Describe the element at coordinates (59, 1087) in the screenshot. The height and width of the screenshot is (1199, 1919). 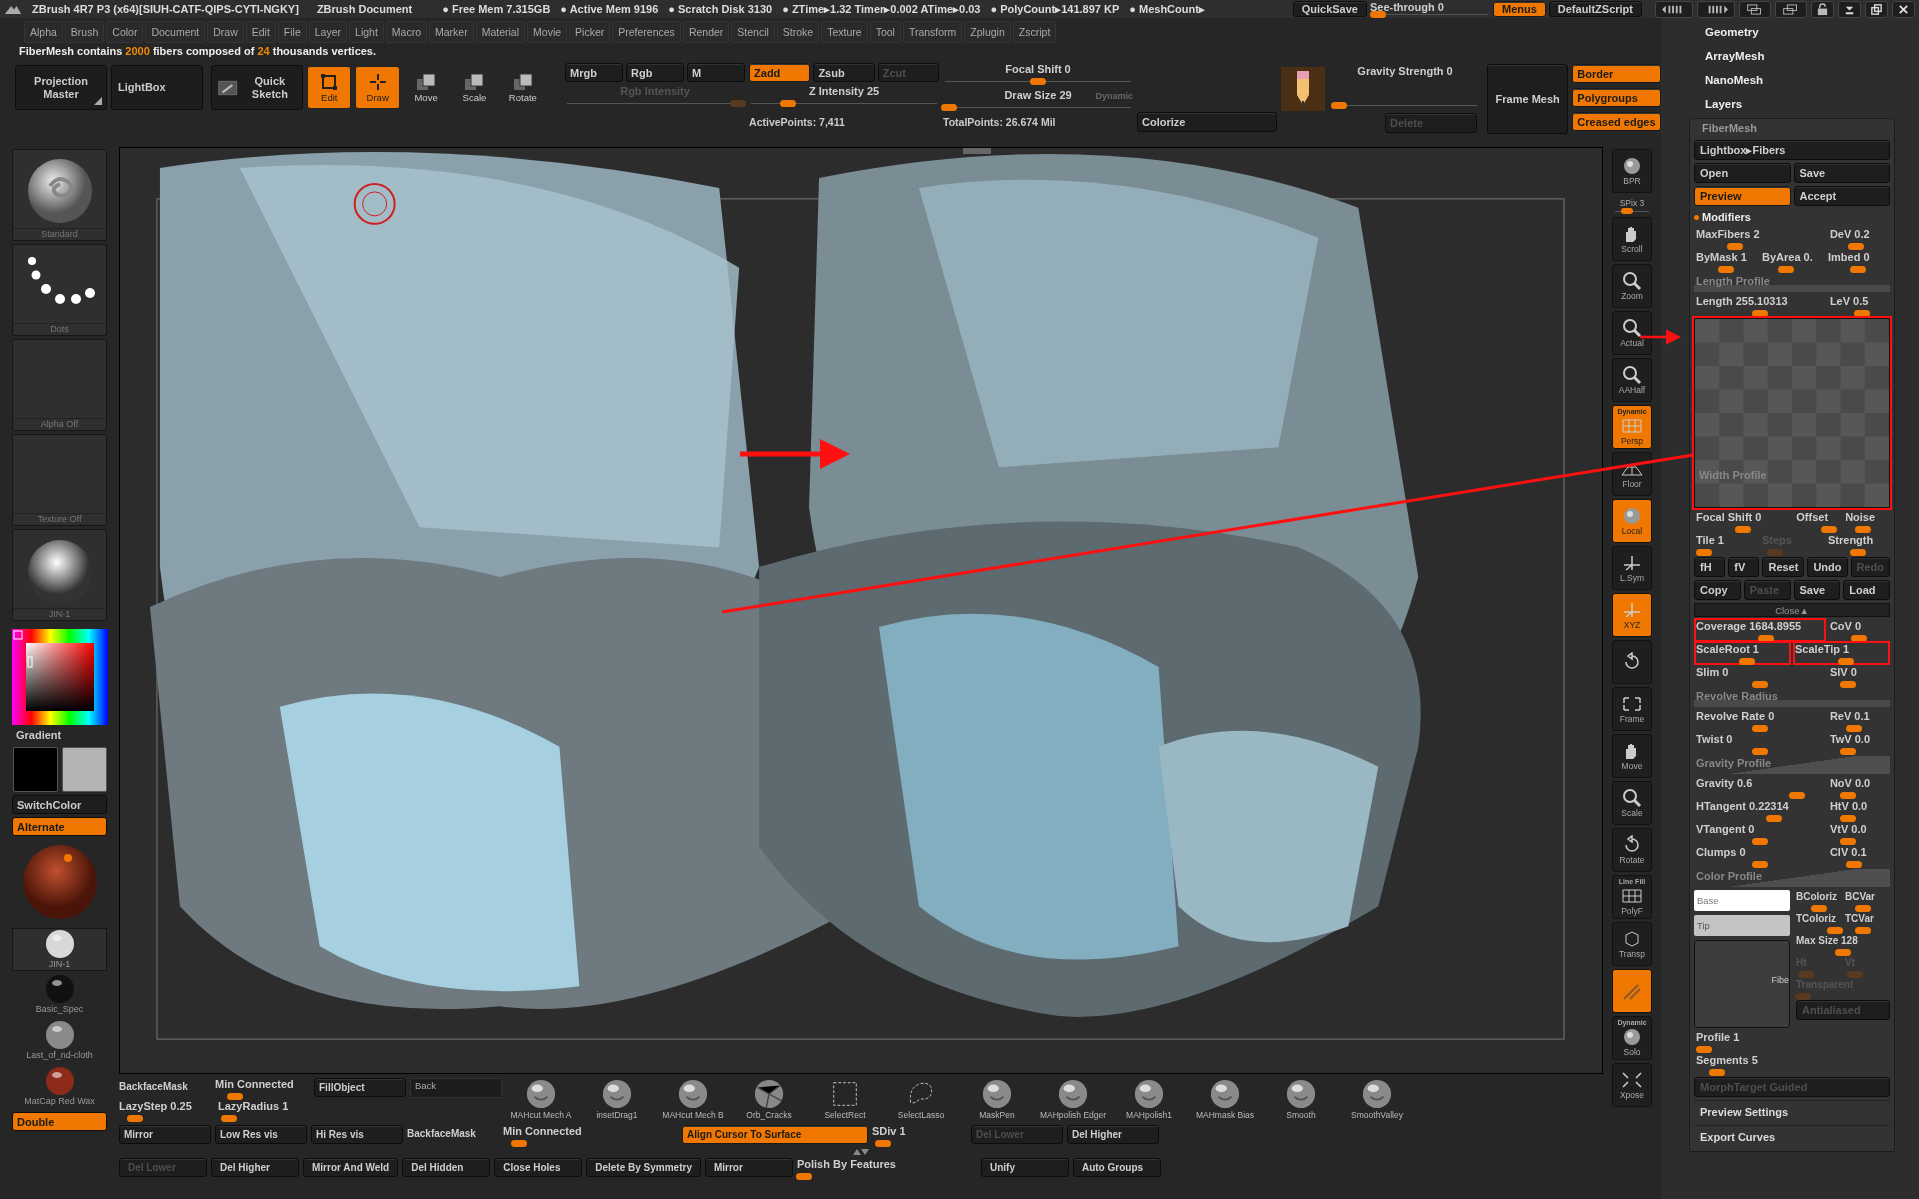
I see `material-thumbnail: MatCap Red Wax` at that location.